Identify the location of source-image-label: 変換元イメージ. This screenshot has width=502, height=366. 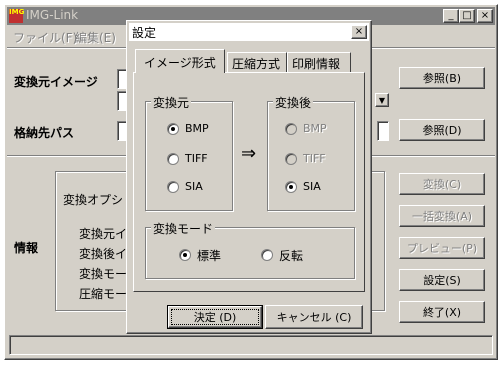
(56, 82).